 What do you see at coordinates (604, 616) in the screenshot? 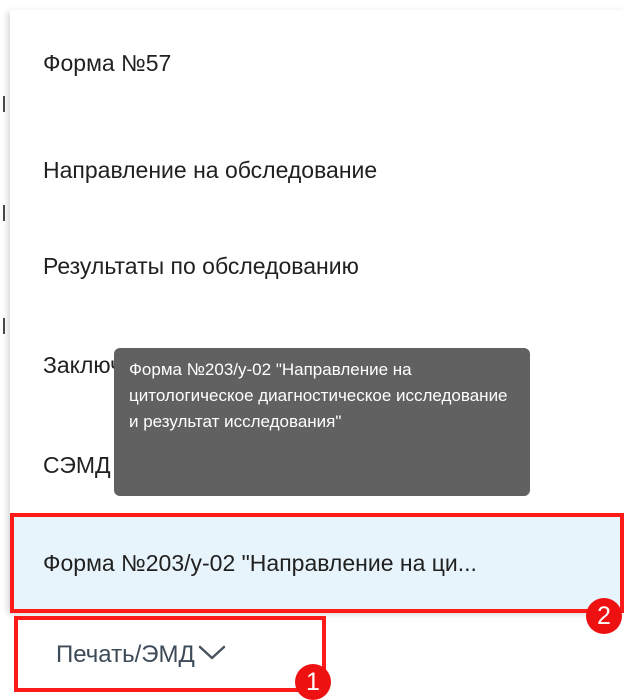
I see `annotation-badge-2: 2` at bounding box center [604, 616].